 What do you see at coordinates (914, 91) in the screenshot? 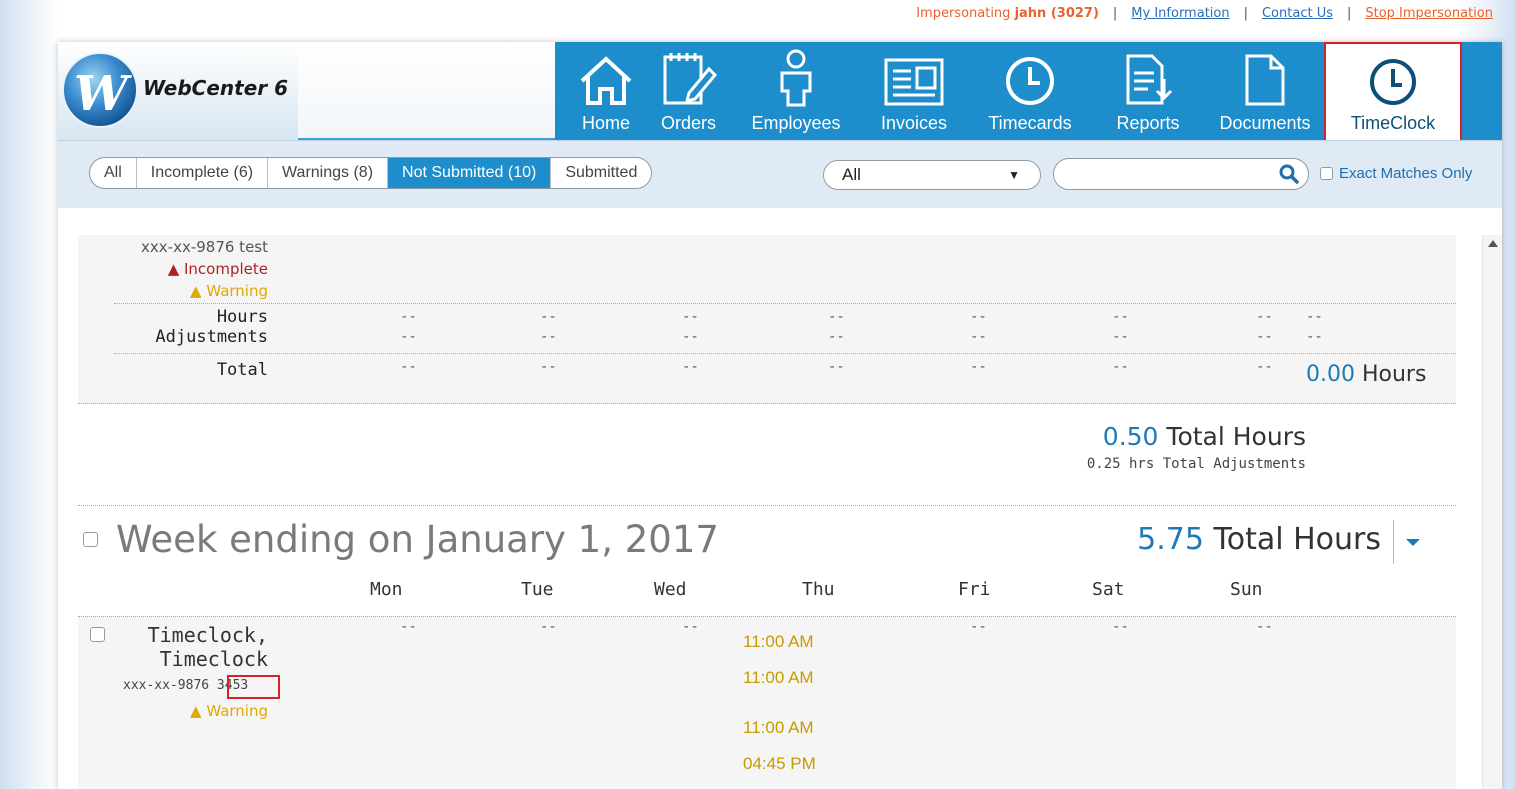
I see `nav-invoices: Invoices` at bounding box center [914, 91].